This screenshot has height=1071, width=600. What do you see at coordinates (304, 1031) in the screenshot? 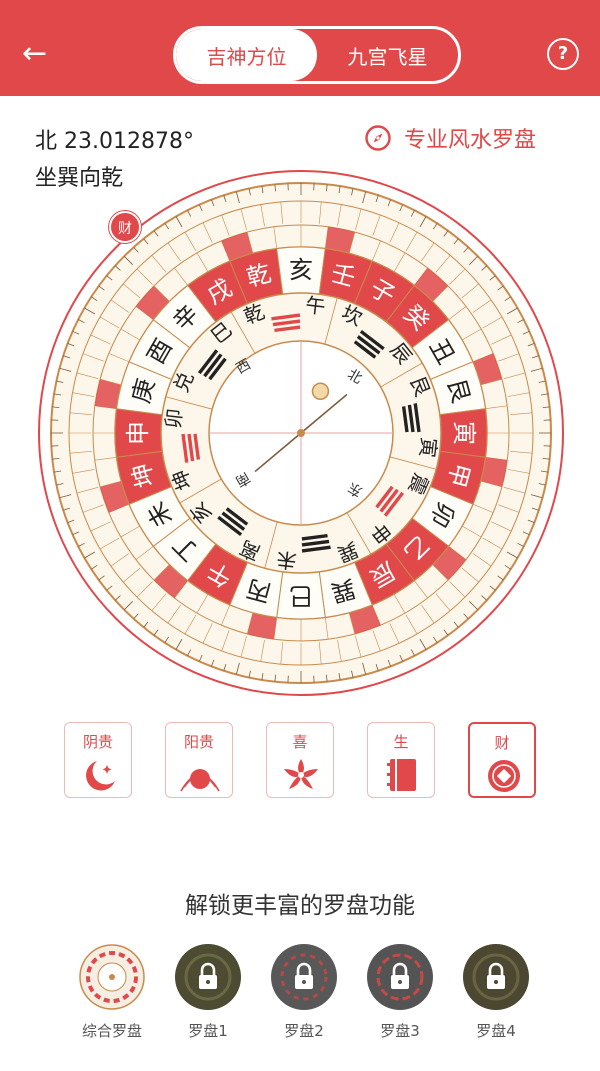
I see `variant-label: 罗盘2` at bounding box center [304, 1031].